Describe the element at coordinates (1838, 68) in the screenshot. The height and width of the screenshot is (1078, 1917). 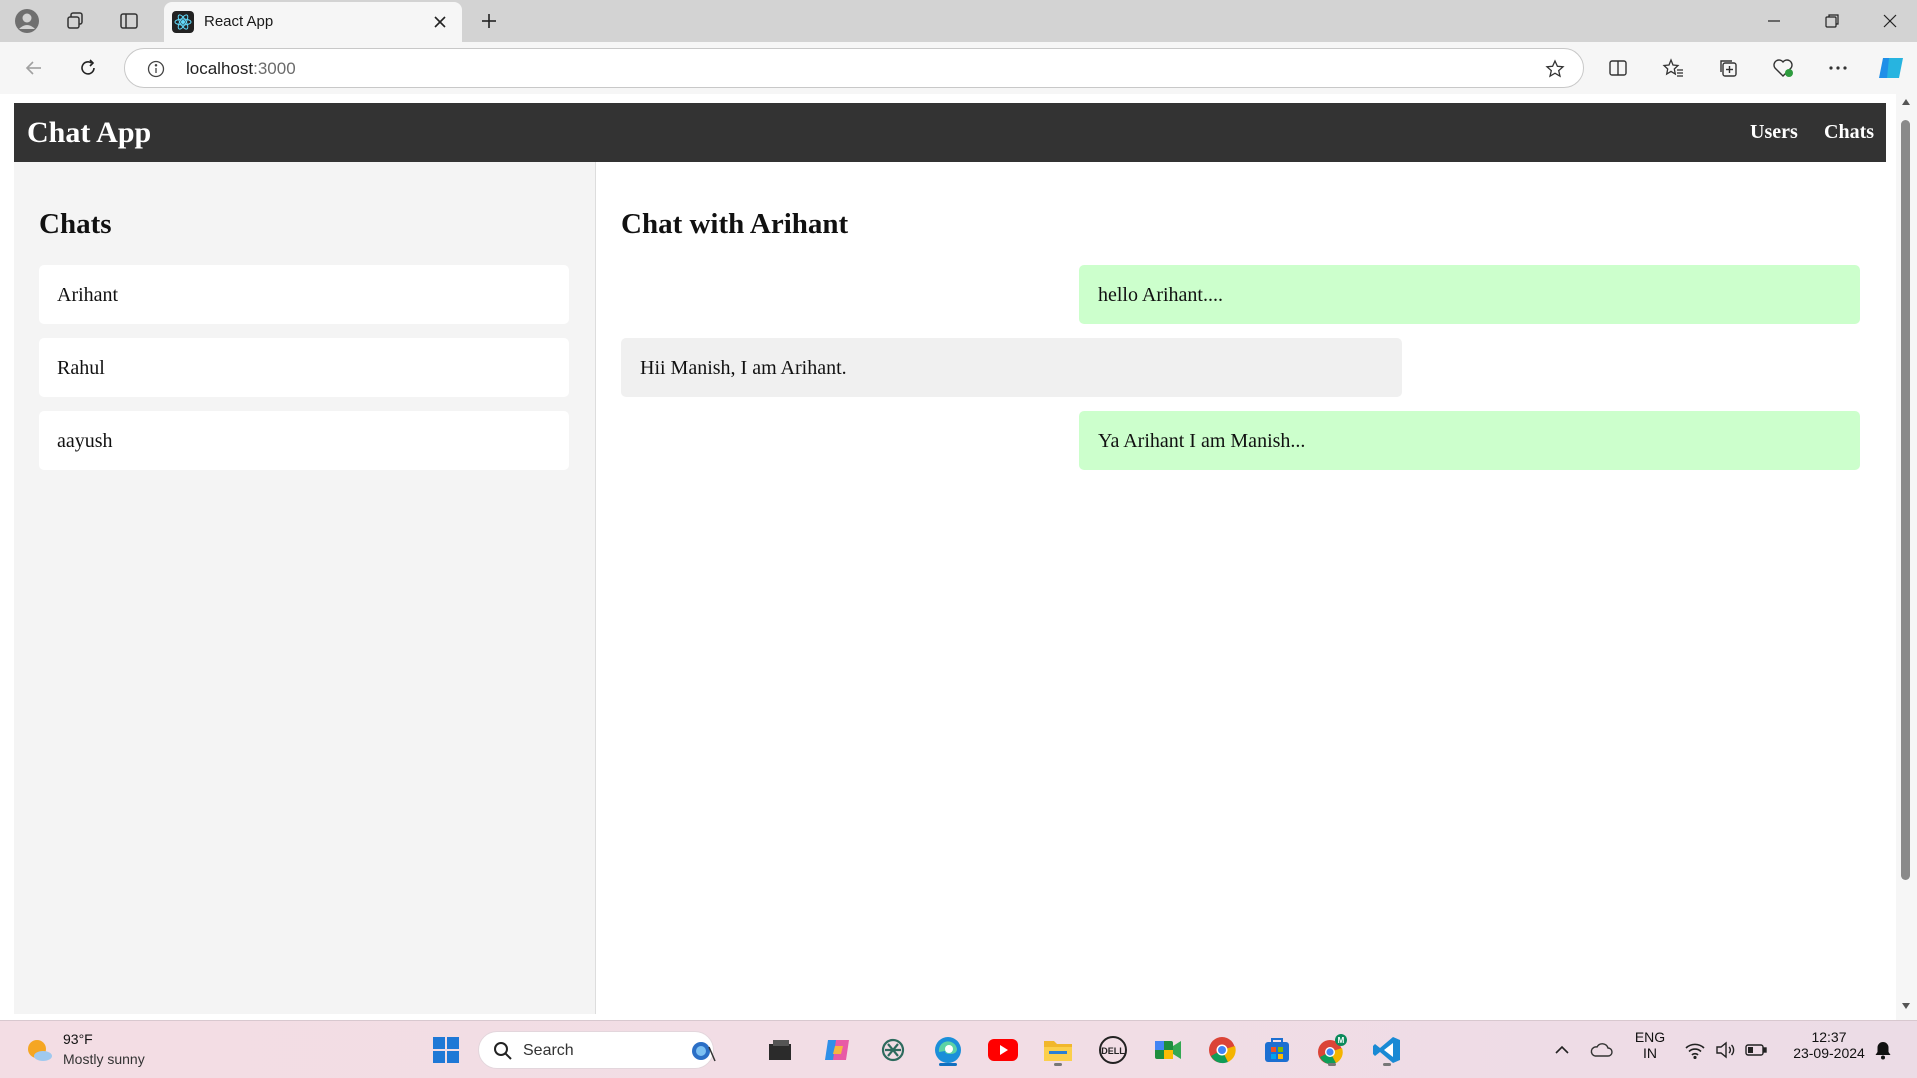
I see `more-options-icon` at that location.